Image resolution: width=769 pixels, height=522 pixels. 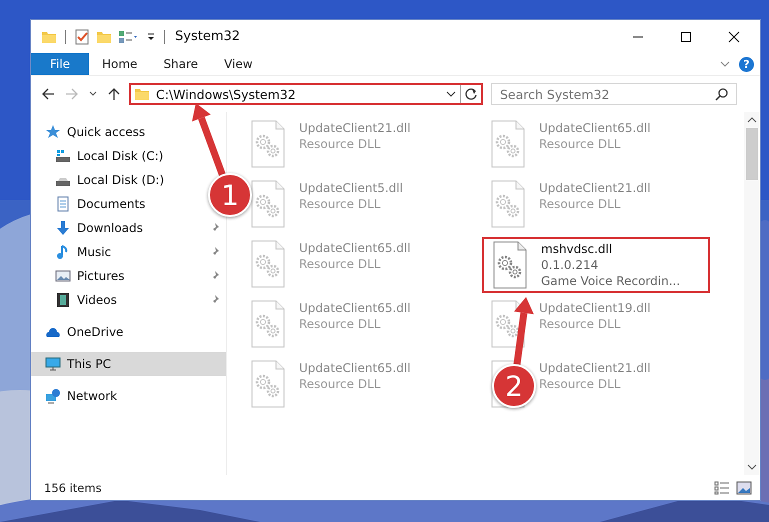 I want to click on navigation-item: Pictures, so click(x=101, y=276).